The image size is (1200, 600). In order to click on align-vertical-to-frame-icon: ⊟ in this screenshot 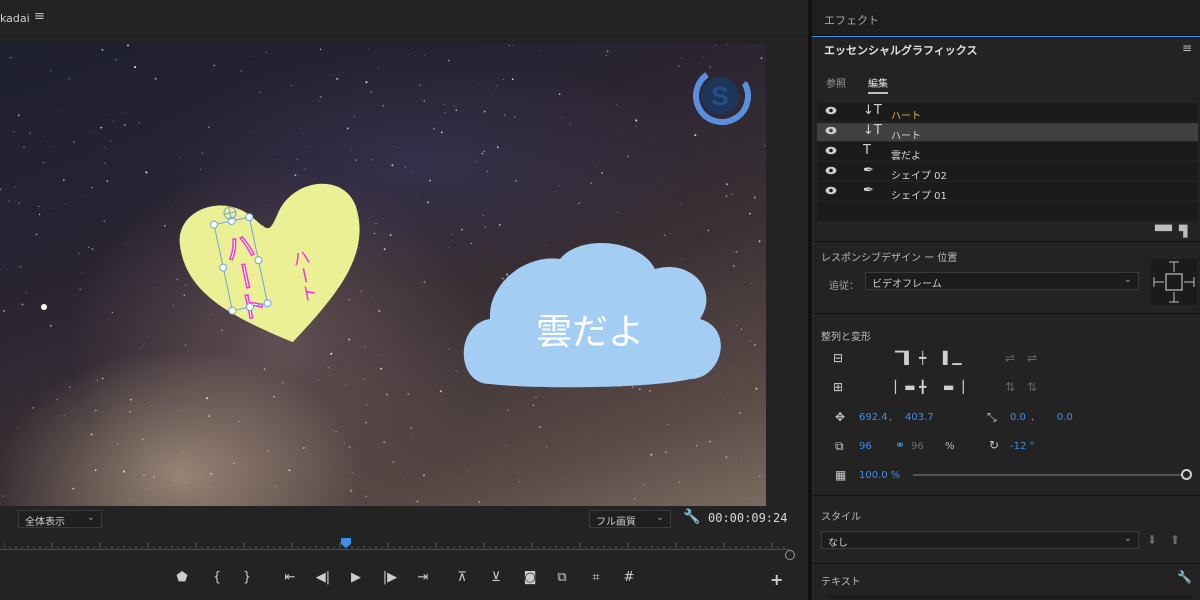, I will do `click(838, 358)`.